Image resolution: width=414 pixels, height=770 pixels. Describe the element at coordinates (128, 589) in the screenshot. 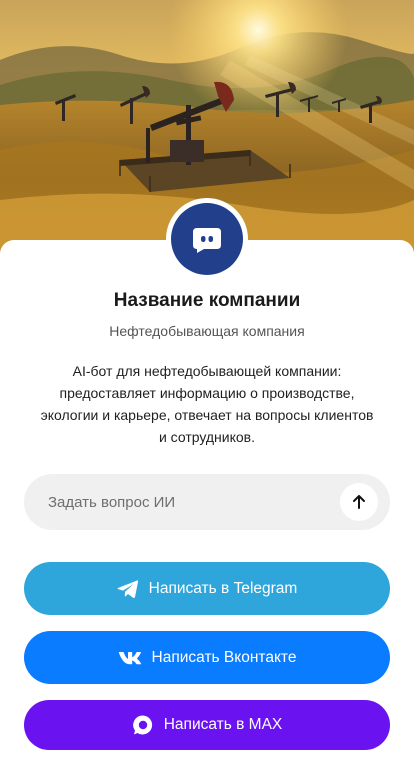

I see `telegram-icon` at that location.